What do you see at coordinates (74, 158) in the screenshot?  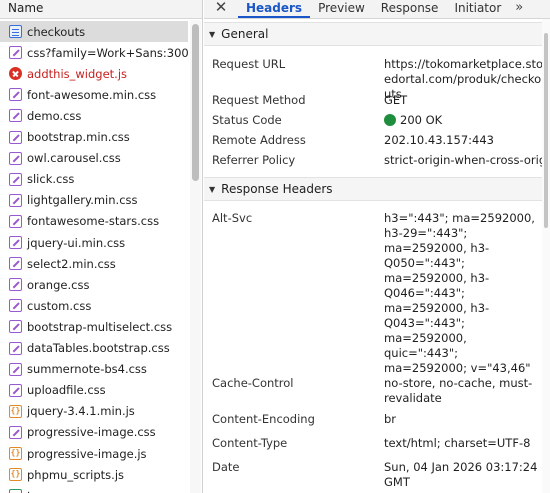 I see `request-name: owl.carousel.css` at bounding box center [74, 158].